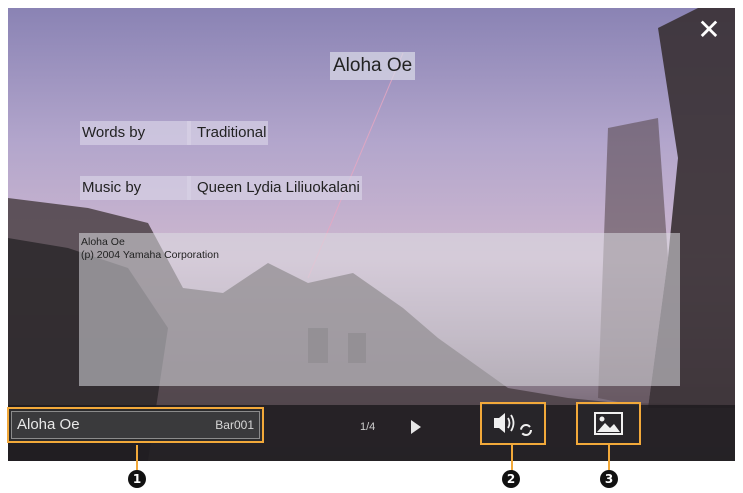 The width and height of the screenshot is (743, 493). Describe the element at coordinates (137, 479) in the screenshot. I see `callout-1: 1` at that location.